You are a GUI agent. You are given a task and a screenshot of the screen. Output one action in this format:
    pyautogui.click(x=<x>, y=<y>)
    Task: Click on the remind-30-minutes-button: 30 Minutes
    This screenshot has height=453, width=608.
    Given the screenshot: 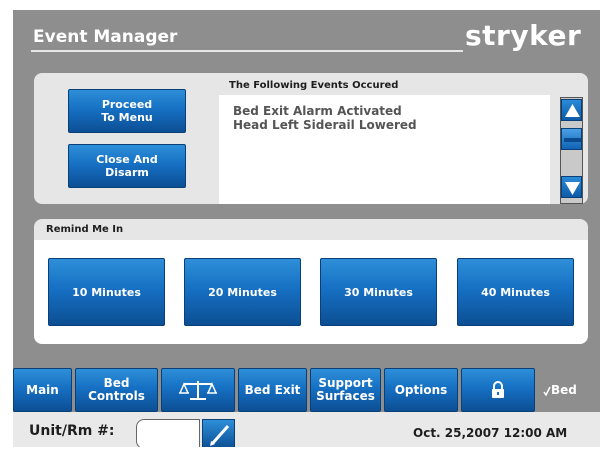 What is the action you would take?
    pyautogui.click(x=378, y=292)
    